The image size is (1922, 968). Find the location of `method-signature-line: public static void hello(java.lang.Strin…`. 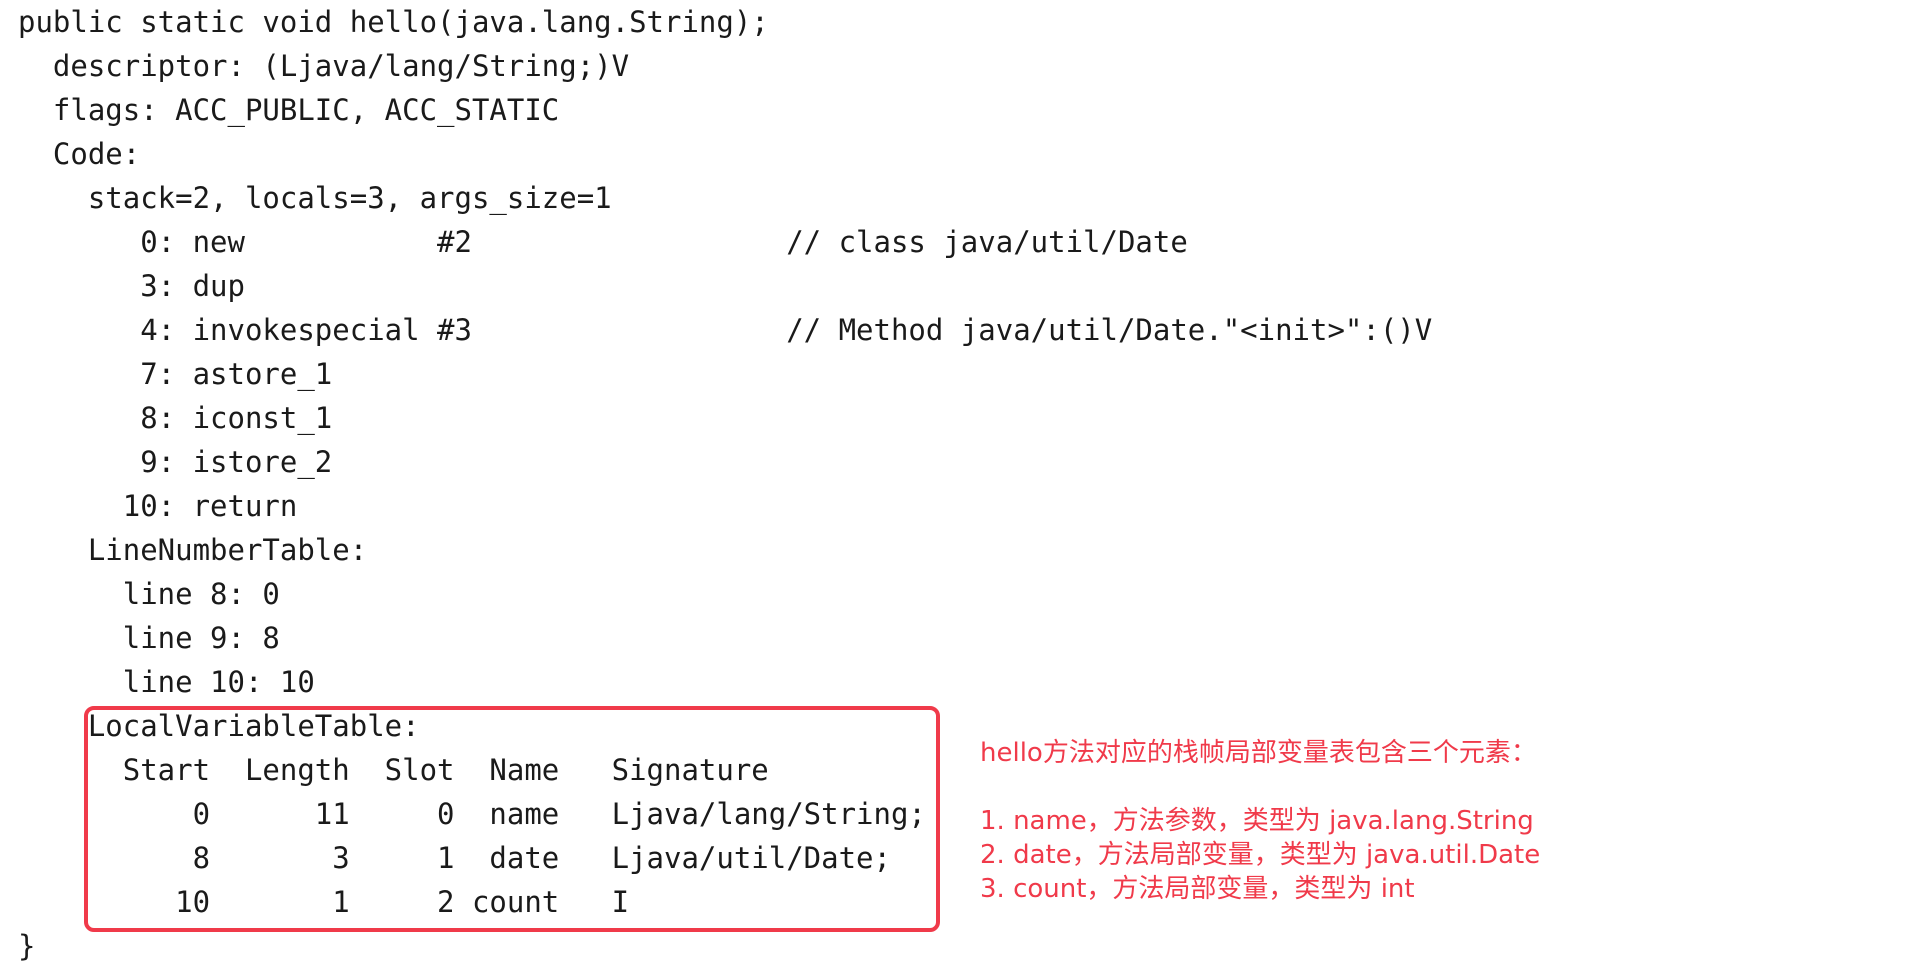

method-signature-line: public static void hello(java.lang.Strin… is located at coordinates (393, 22).